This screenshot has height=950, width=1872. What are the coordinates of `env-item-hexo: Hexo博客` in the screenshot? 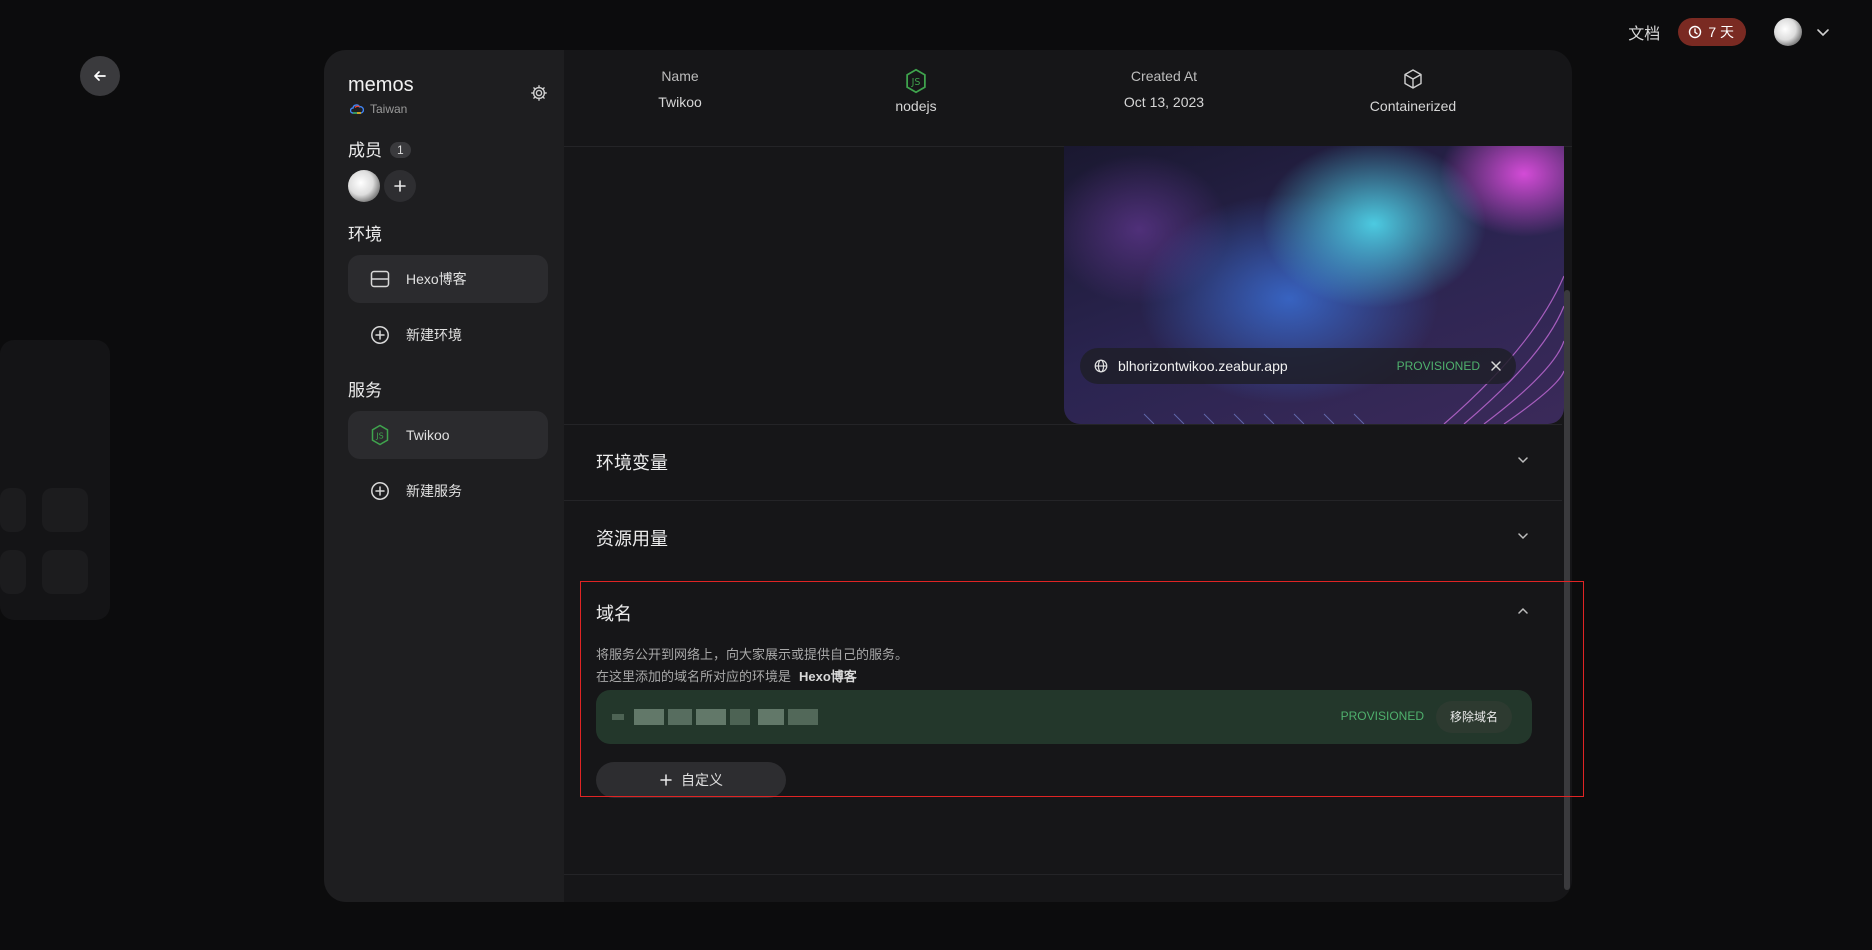 It's located at (448, 279).